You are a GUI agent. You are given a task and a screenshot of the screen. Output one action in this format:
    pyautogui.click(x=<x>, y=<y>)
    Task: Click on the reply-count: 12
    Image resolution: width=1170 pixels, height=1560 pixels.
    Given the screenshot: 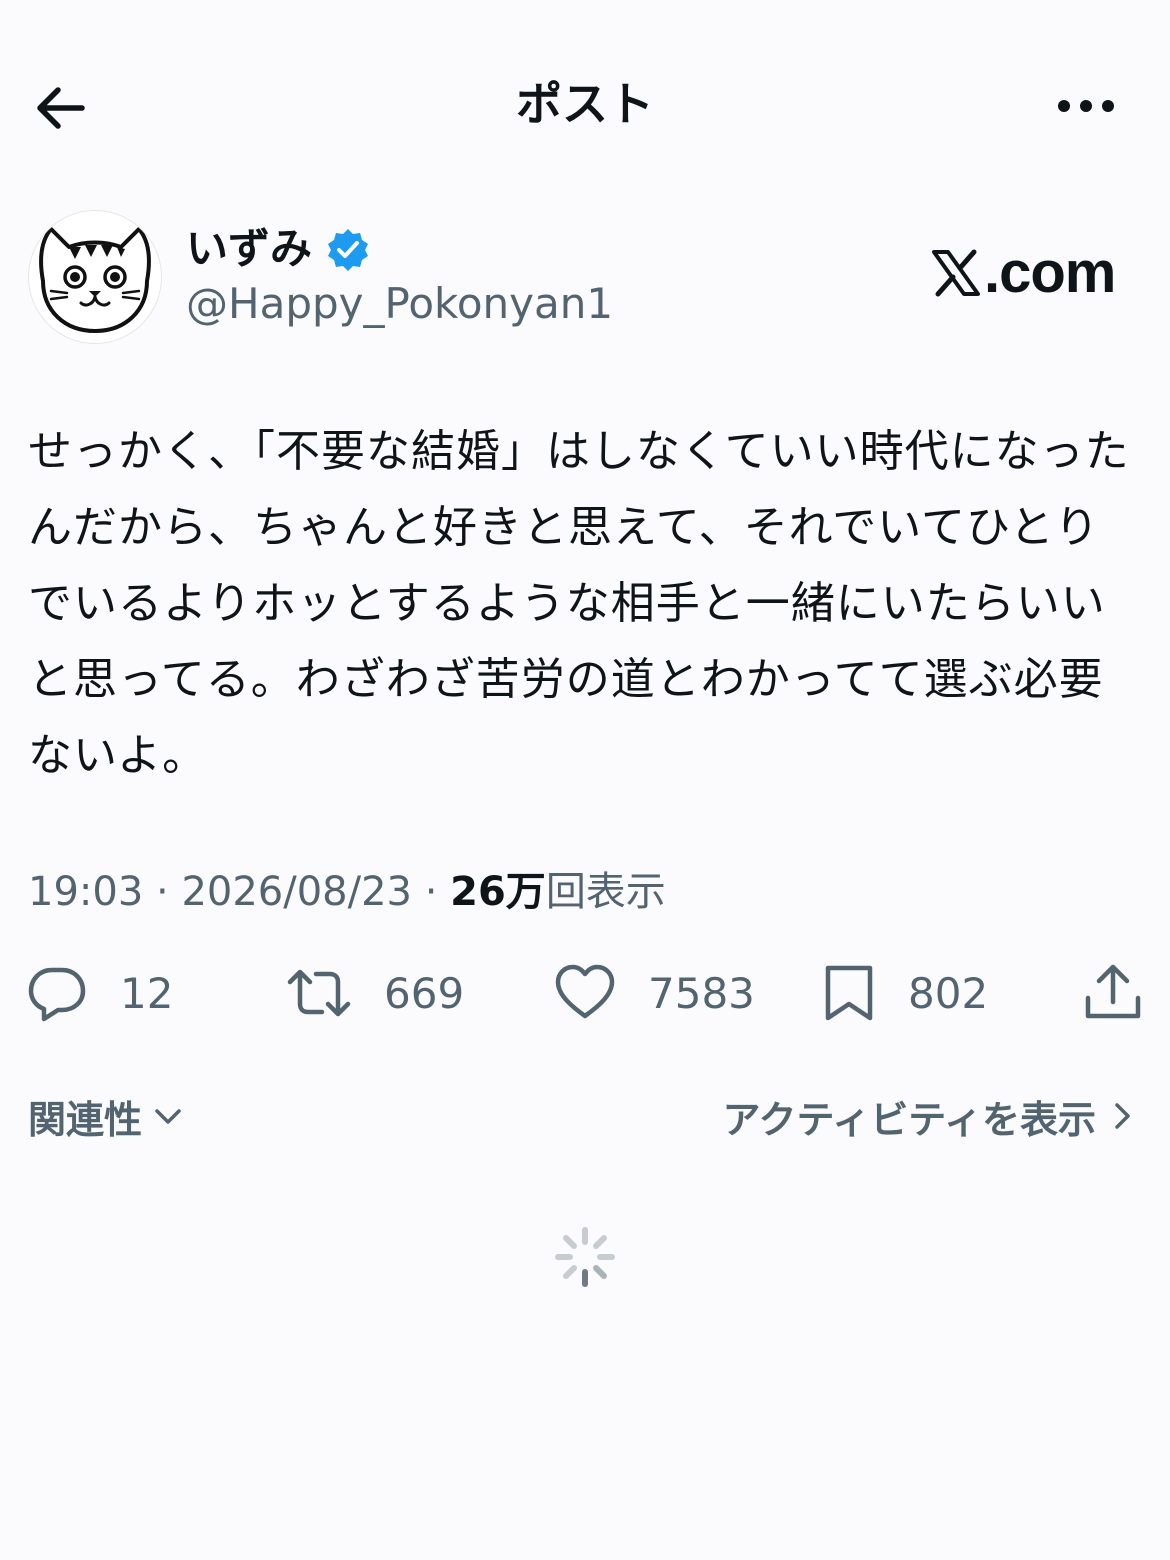 What is the action you would take?
    pyautogui.click(x=147, y=993)
    